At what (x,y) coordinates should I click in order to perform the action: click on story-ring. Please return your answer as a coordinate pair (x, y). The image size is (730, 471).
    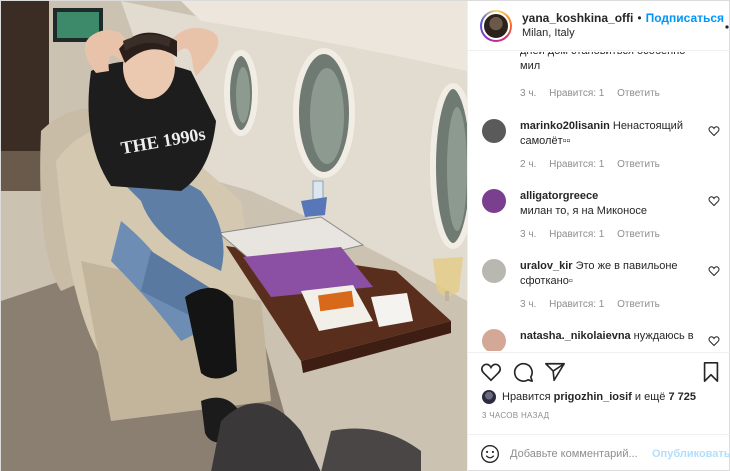
    Looking at the image, I should click on (496, 25).